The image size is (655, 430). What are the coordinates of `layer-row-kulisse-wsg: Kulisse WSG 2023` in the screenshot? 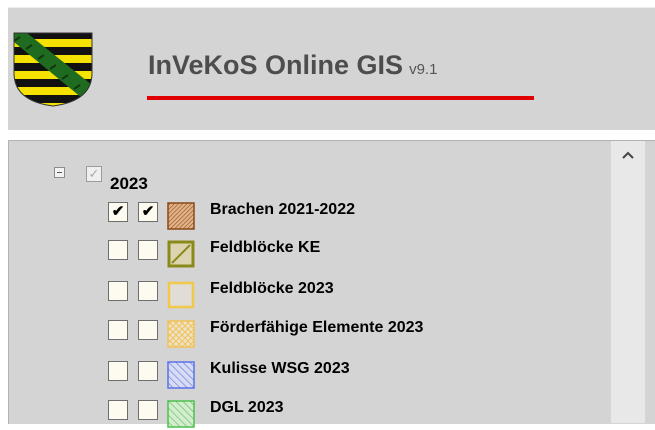 It's located at (318, 375).